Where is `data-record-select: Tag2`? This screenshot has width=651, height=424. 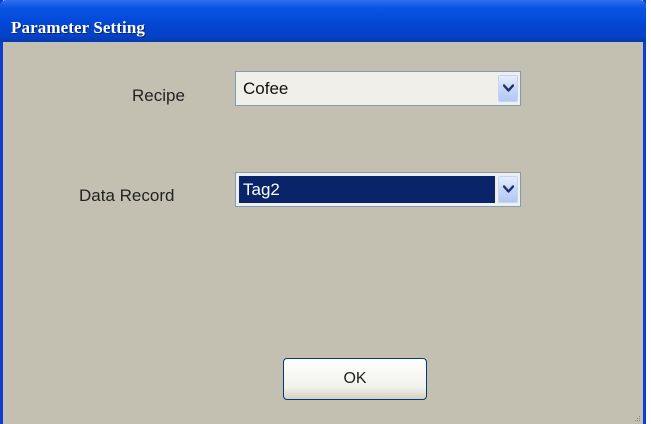
data-record-select: Tag2 is located at coordinates (378, 189).